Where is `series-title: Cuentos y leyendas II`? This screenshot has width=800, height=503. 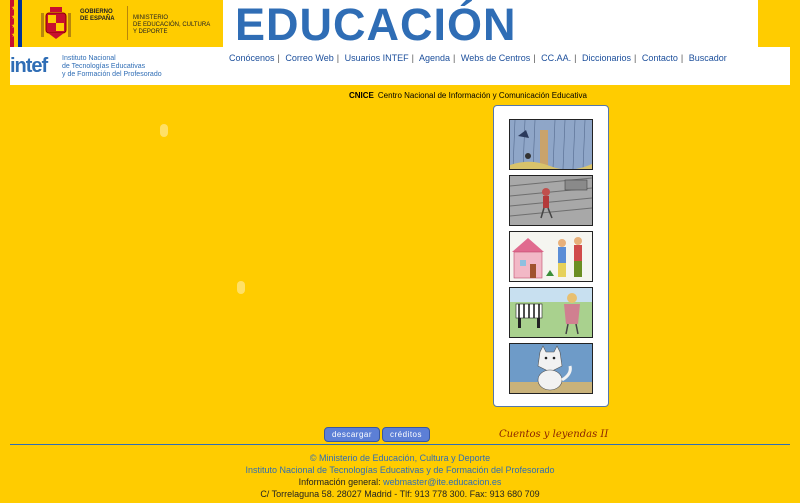
series-title: Cuentos y leyendas II is located at coordinates (554, 434).